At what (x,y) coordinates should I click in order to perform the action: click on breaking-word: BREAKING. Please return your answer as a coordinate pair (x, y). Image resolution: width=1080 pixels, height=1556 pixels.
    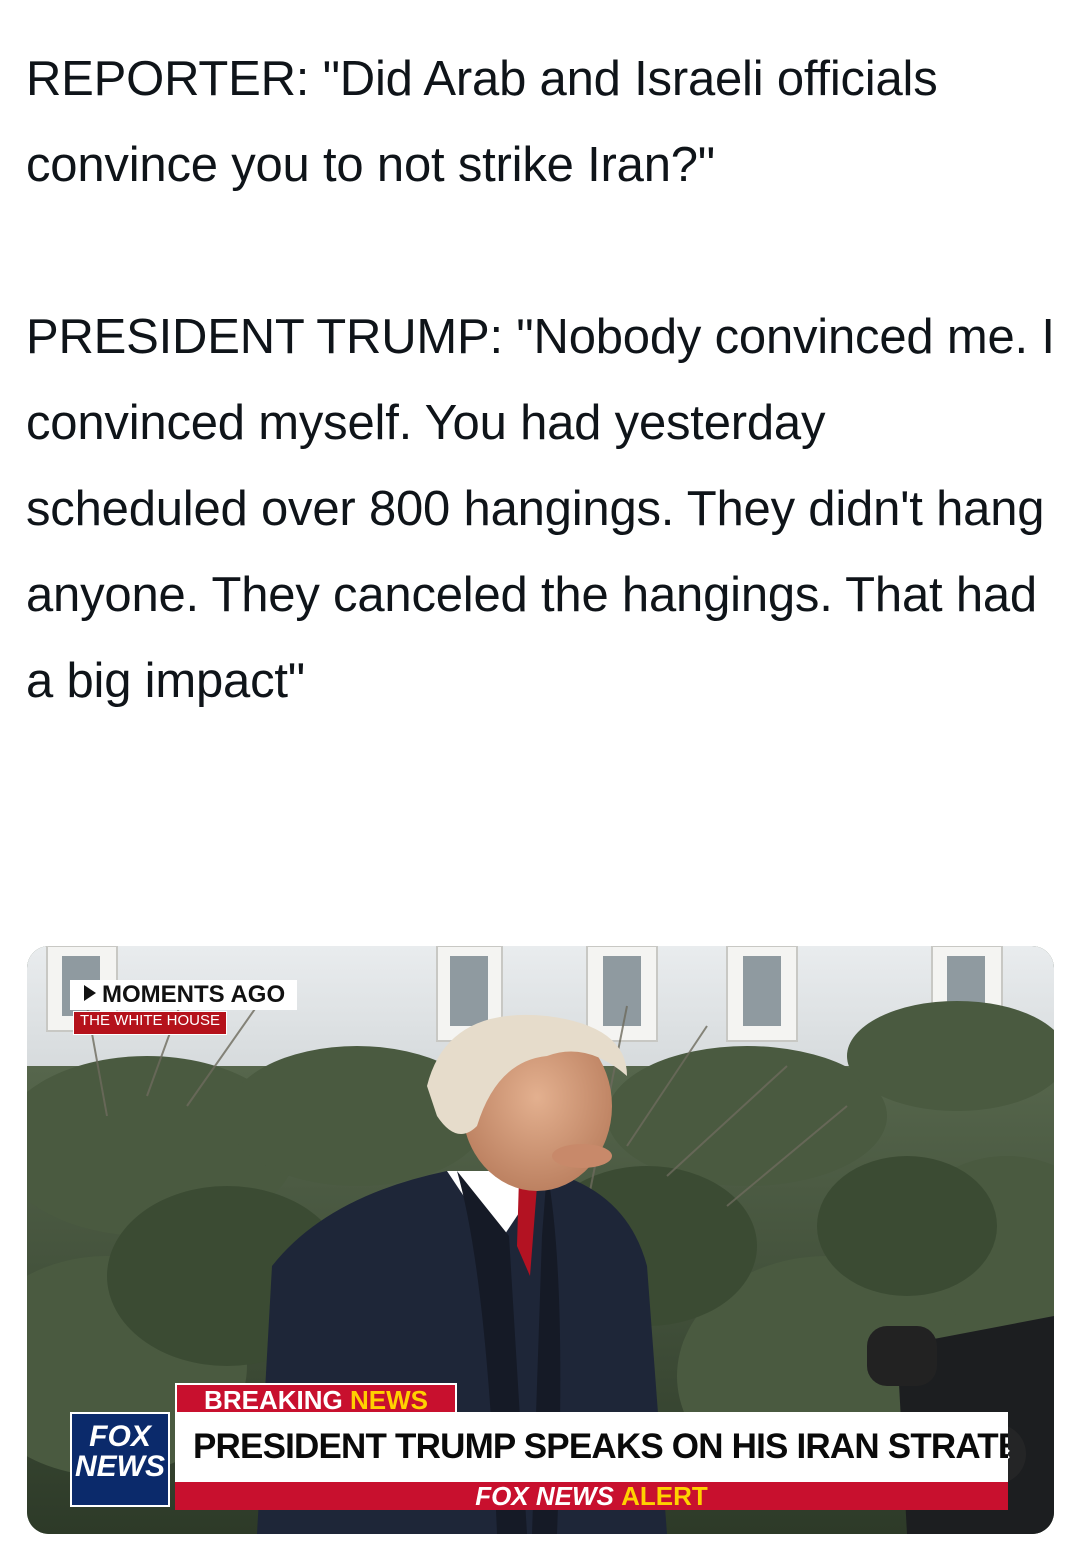
    Looking at the image, I should click on (273, 1400).